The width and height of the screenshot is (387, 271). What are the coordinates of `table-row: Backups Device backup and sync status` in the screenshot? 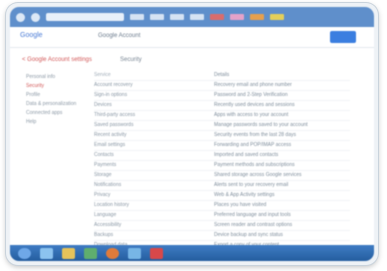 It's located at (222, 236).